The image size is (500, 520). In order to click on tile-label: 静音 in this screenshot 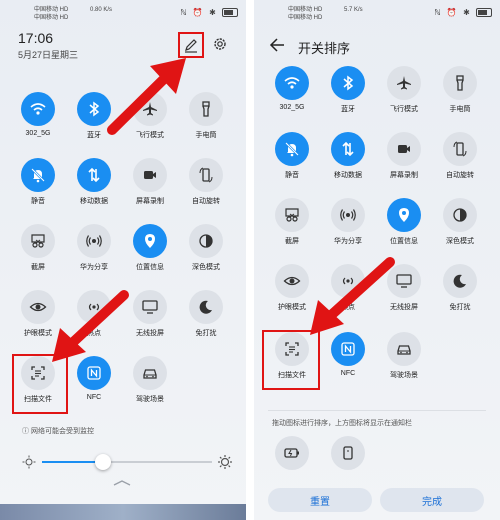, I will do `click(292, 175)`.